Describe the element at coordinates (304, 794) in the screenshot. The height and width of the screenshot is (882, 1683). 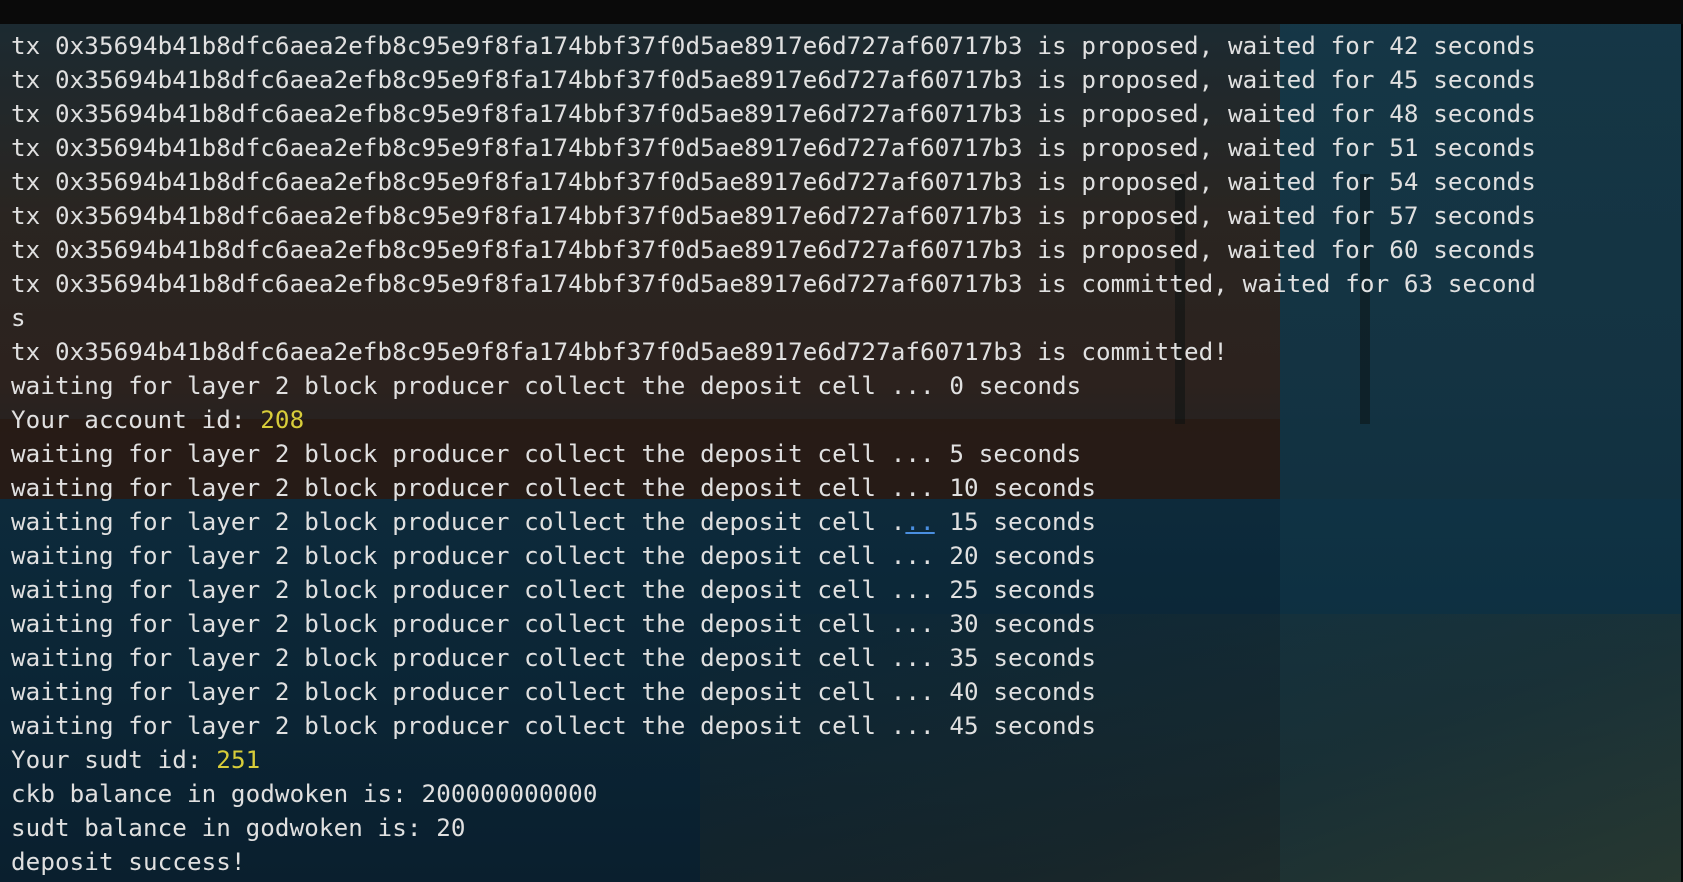
I see `ckb-balance-line: ckb balance in godwoken is: 200000000000` at that location.